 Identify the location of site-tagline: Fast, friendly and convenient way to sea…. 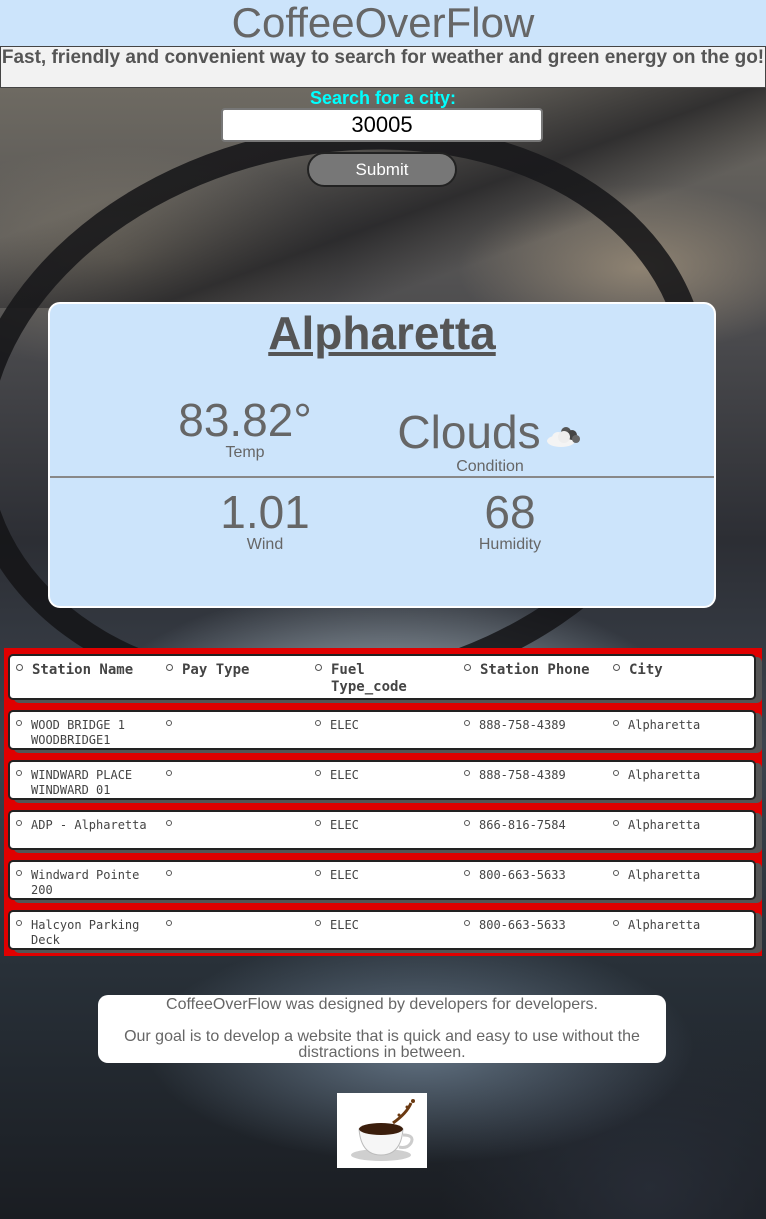
(383, 67).